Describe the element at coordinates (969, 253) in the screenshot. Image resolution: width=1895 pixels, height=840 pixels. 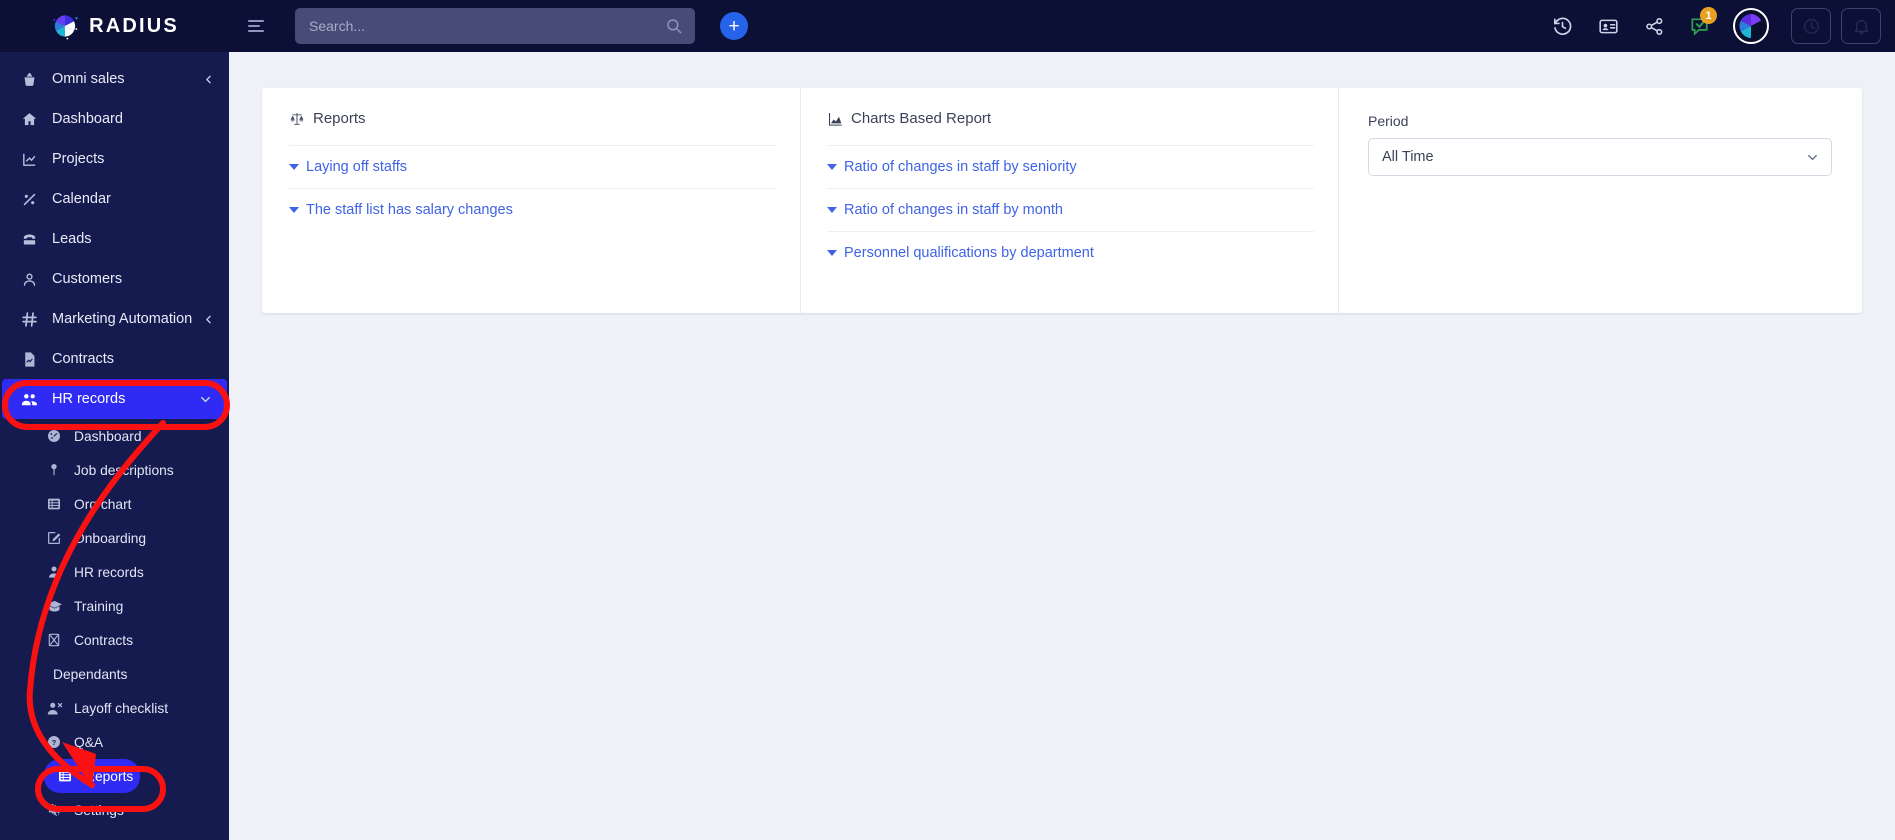
I see `report-link: Personnel qualifications by department` at that location.